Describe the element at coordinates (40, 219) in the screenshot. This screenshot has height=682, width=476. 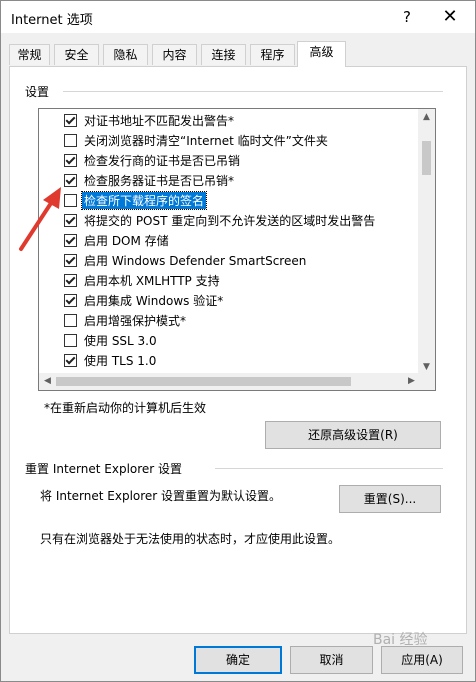
I see `annotation-arrow-icon` at that location.